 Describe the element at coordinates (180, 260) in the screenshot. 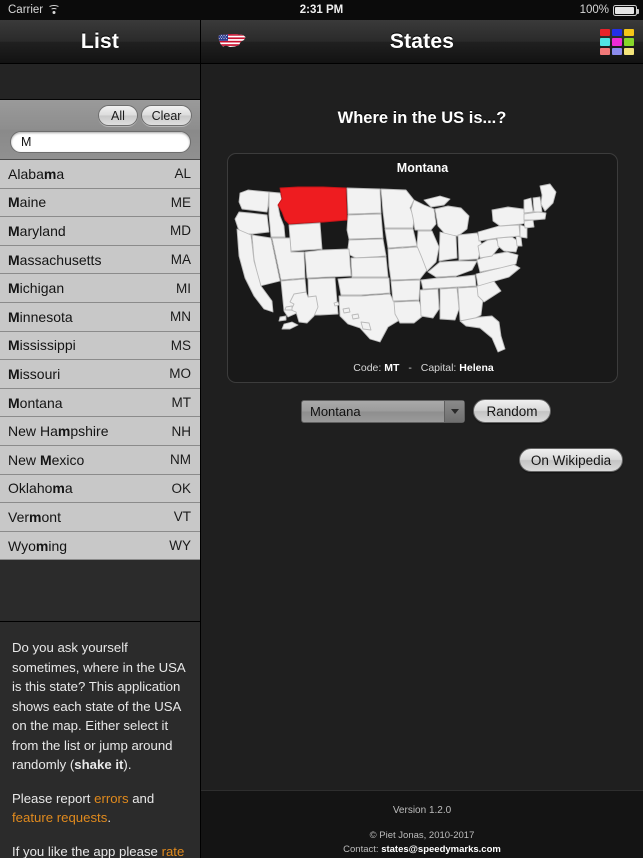

I see `state-code: MA` at that location.